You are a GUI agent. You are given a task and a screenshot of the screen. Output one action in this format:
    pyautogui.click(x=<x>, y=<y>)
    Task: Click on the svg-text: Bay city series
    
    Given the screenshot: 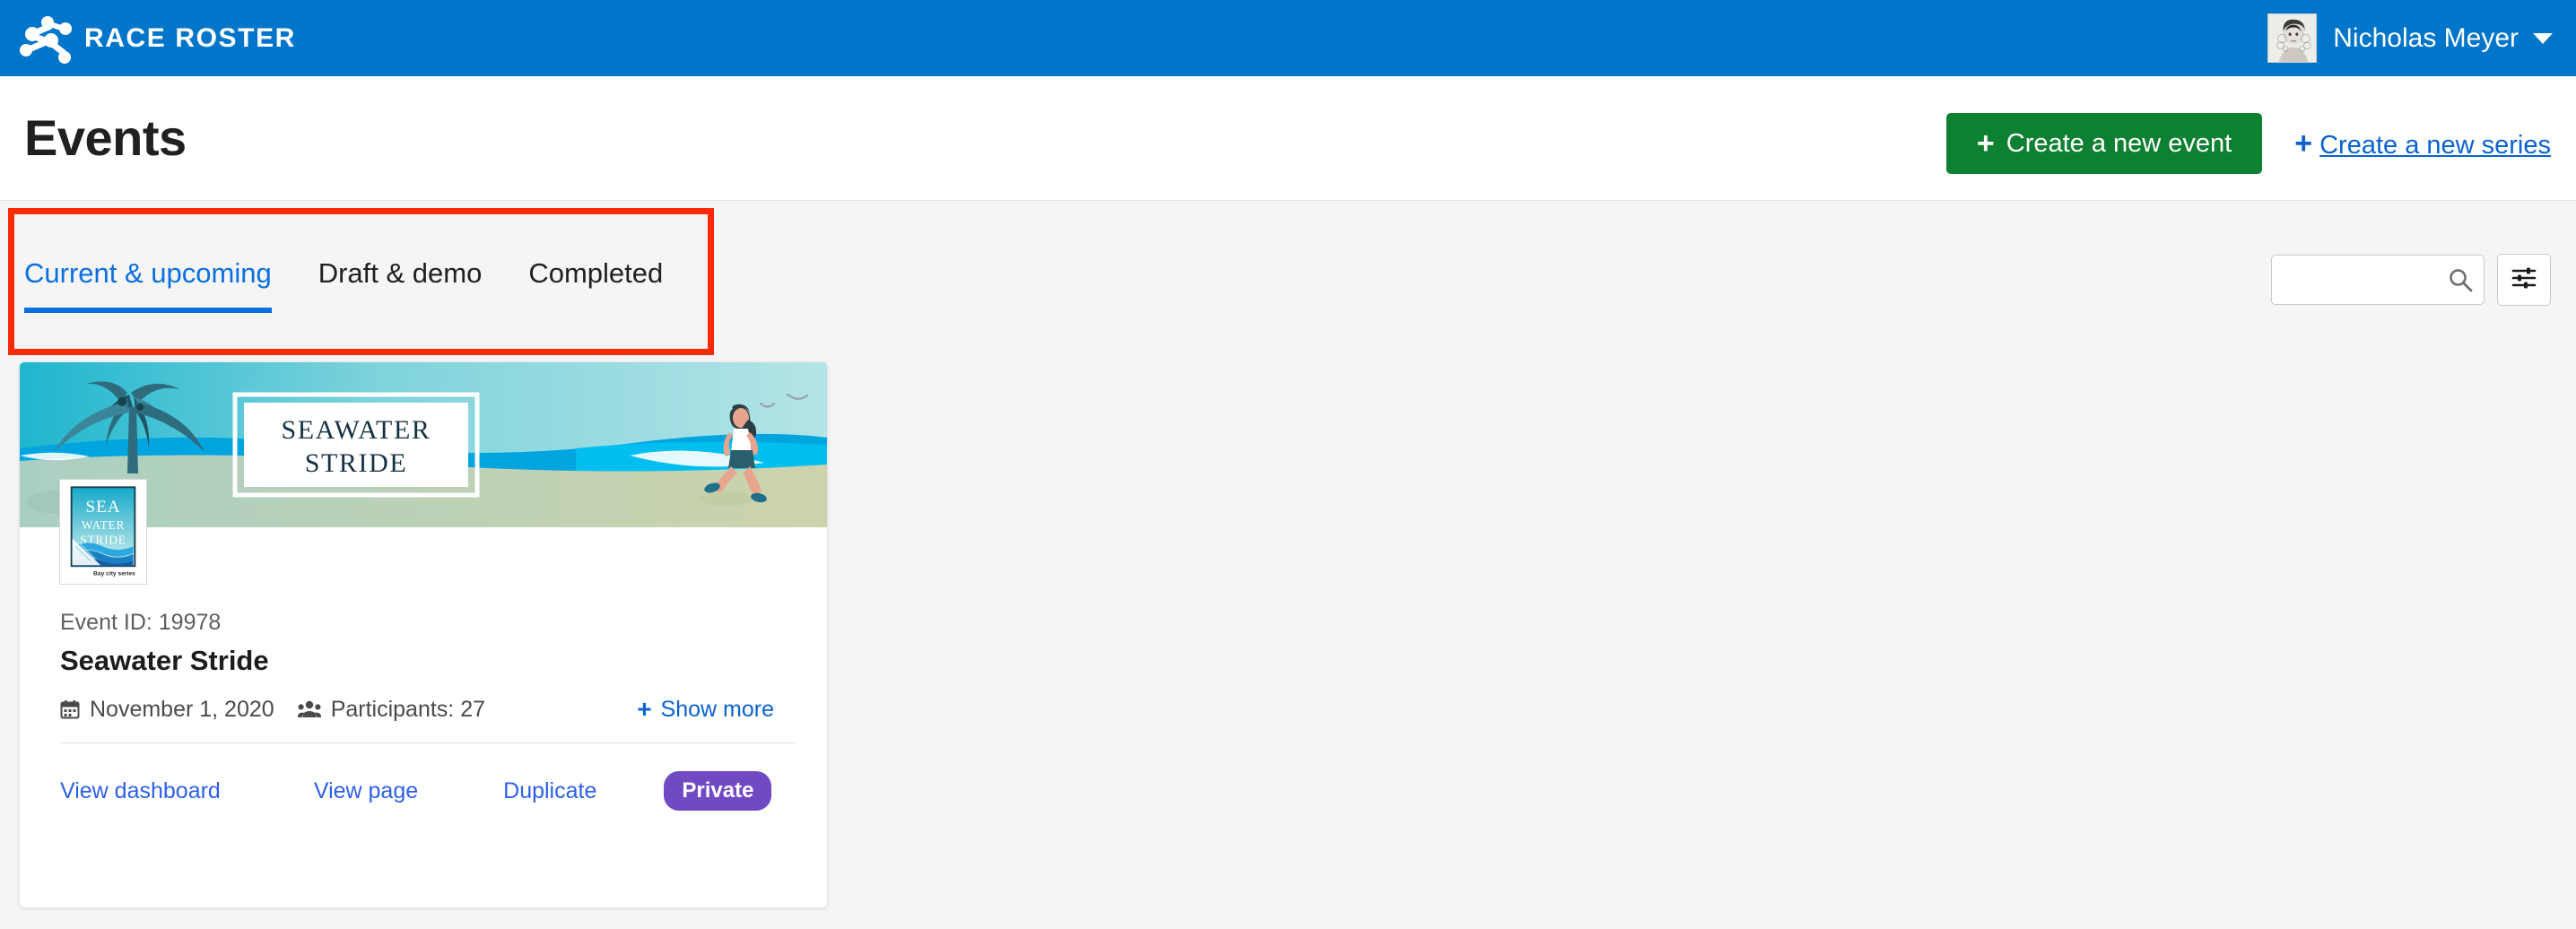 What is the action you would take?
    pyautogui.click(x=114, y=574)
    